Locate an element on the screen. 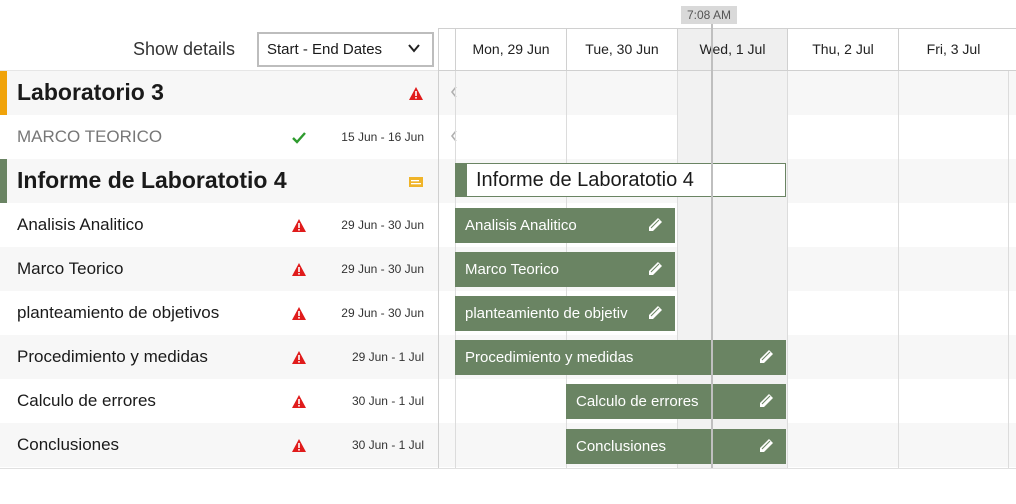  bottom-divider is located at coordinates (508, 468).